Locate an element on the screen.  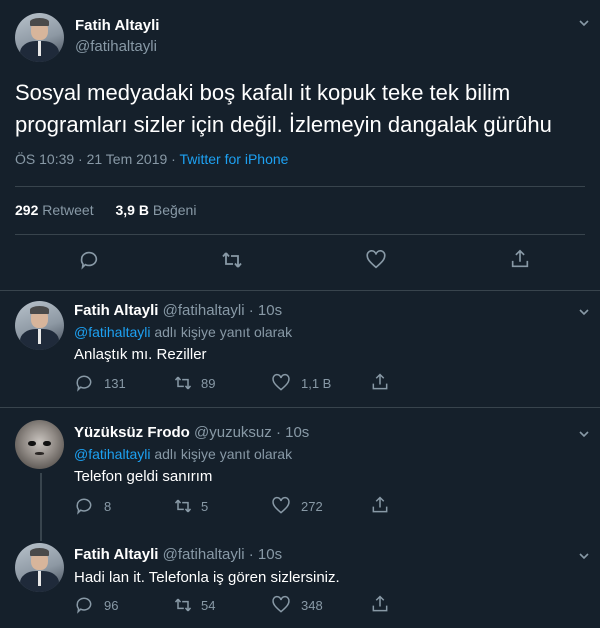
reply-count: 8 is located at coordinates (108, 506).